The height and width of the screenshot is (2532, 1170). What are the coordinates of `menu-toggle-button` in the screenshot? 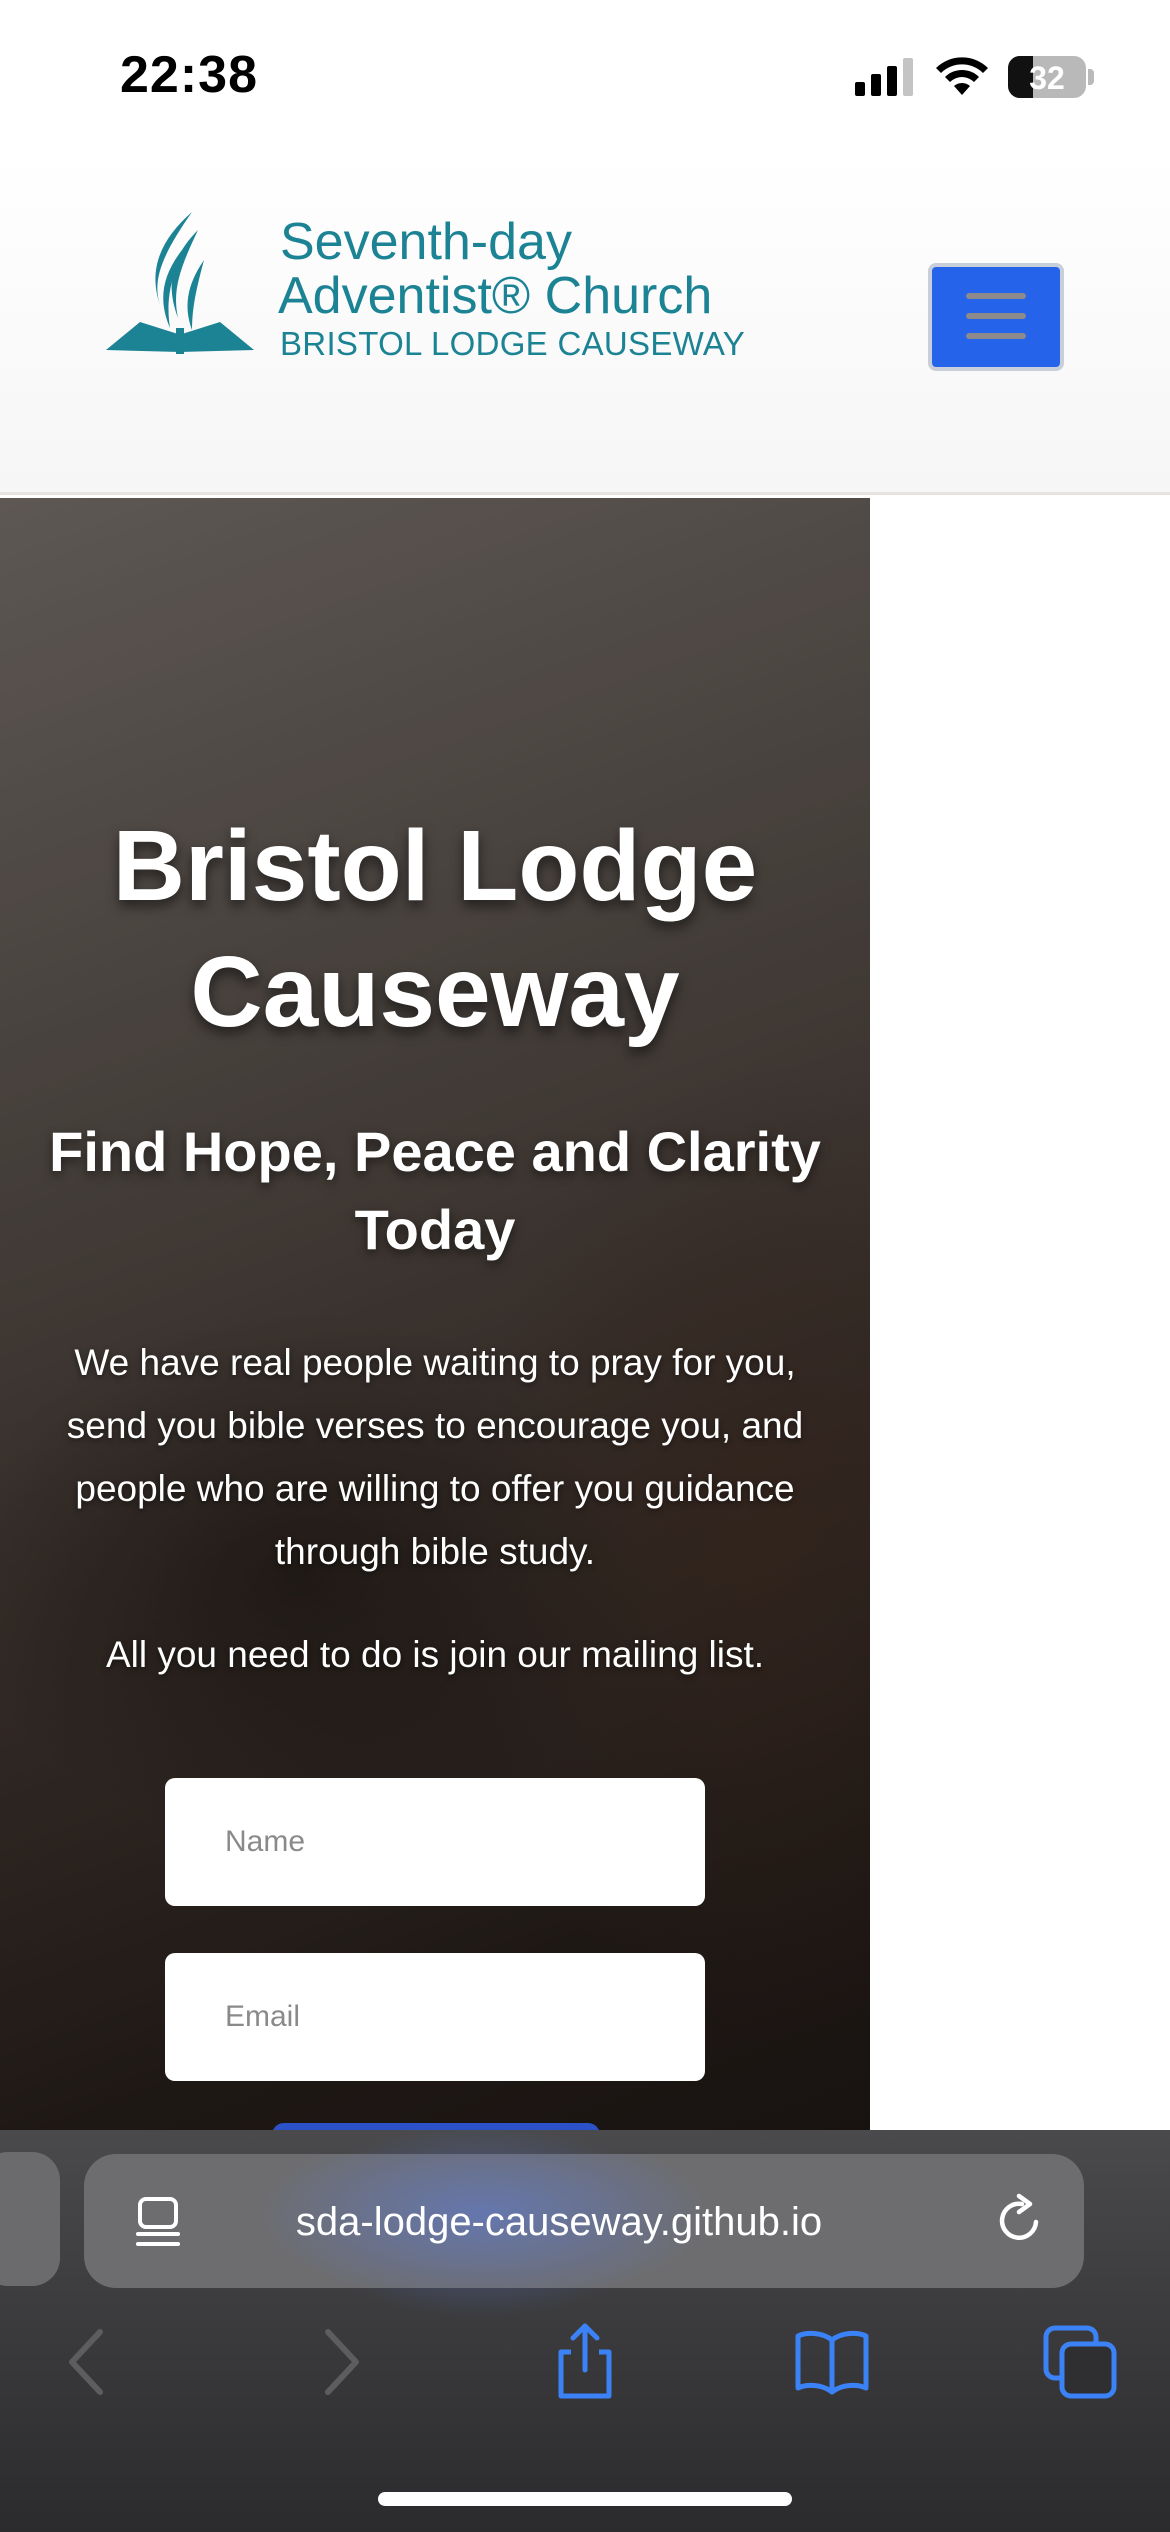 It's located at (996, 317).